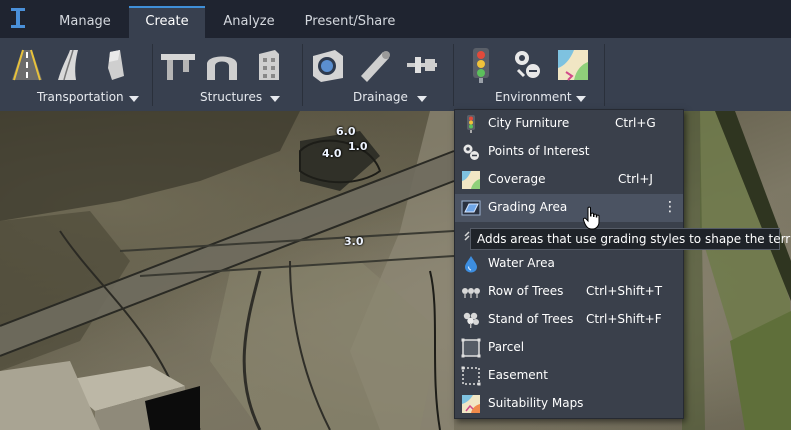 The width and height of the screenshot is (791, 430). I want to click on menu-item-label: Stand of Trees, so click(531, 319).